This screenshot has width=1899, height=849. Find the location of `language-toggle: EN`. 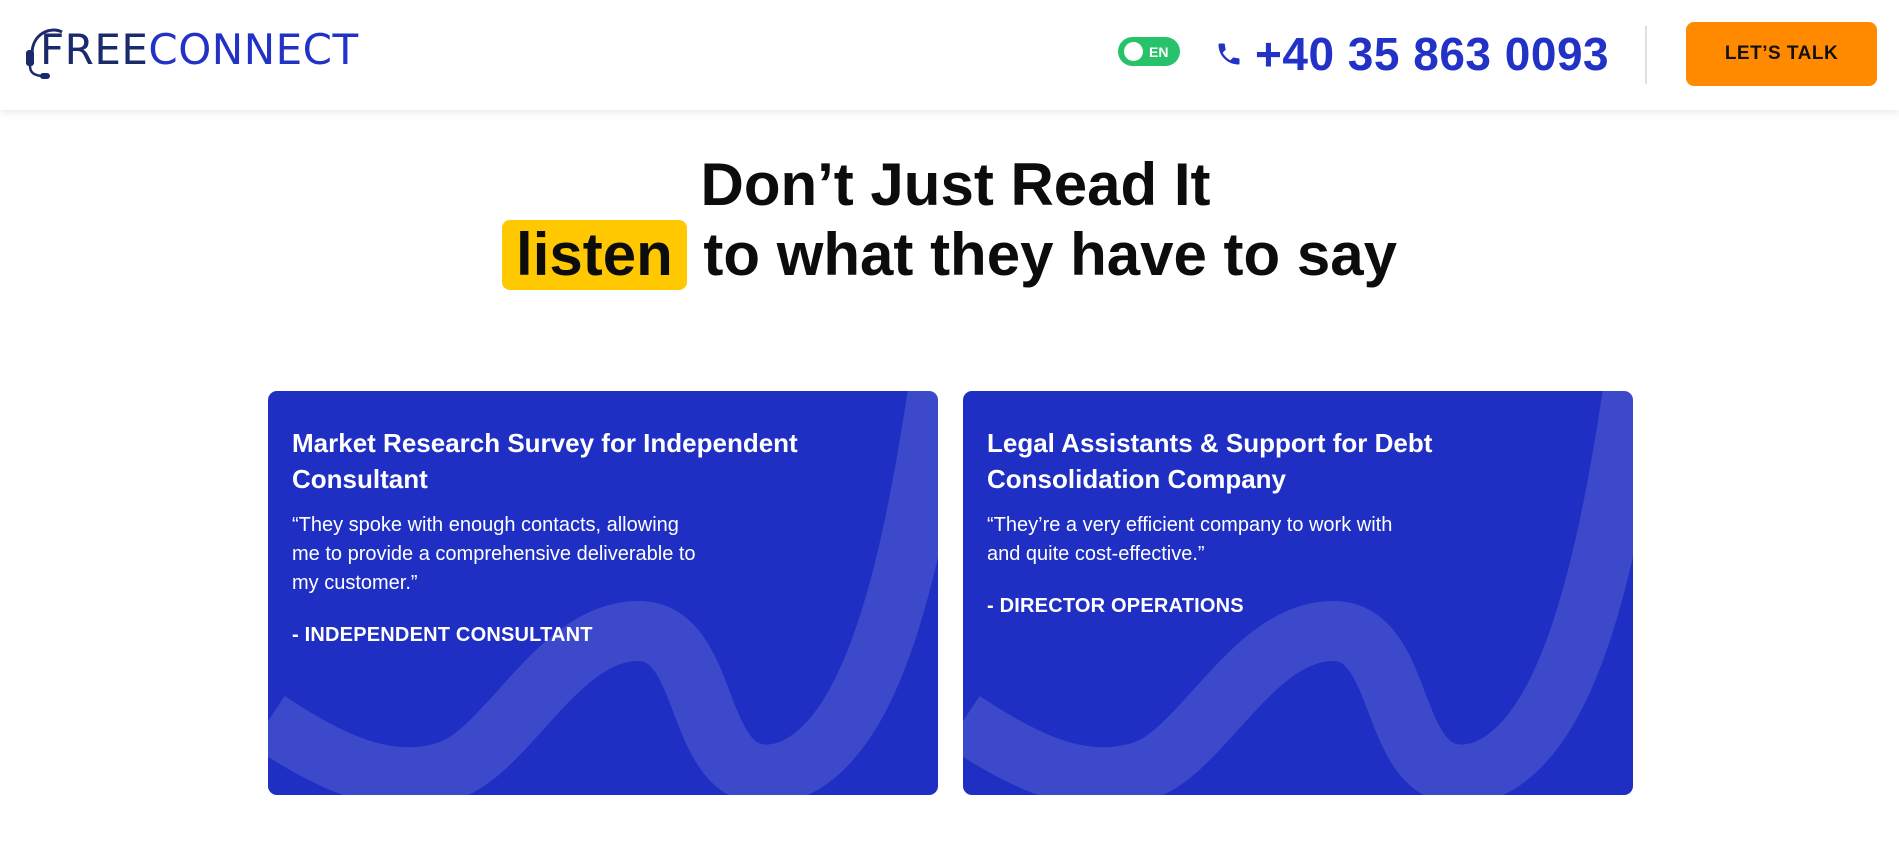

language-toggle: EN is located at coordinates (1149, 51).